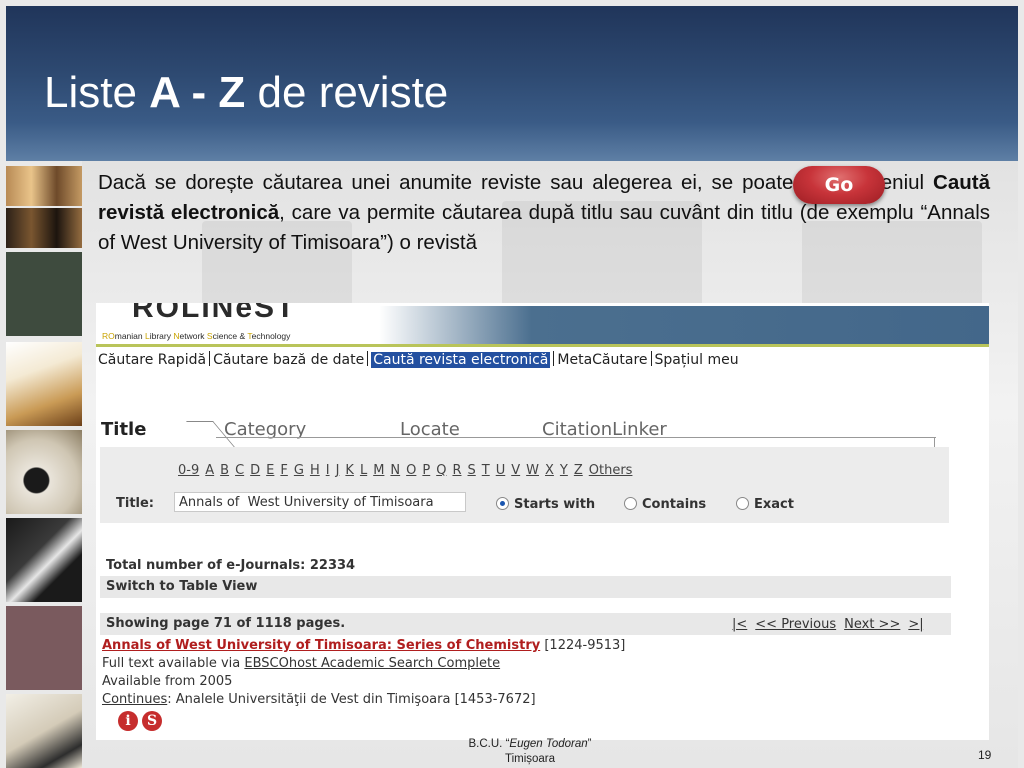 This screenshot has width=1024, height=768. What do you see at coordinates (564, 470) in the screenshot?
I see `alphabet-link: Y` at bounding box center [564, 470].